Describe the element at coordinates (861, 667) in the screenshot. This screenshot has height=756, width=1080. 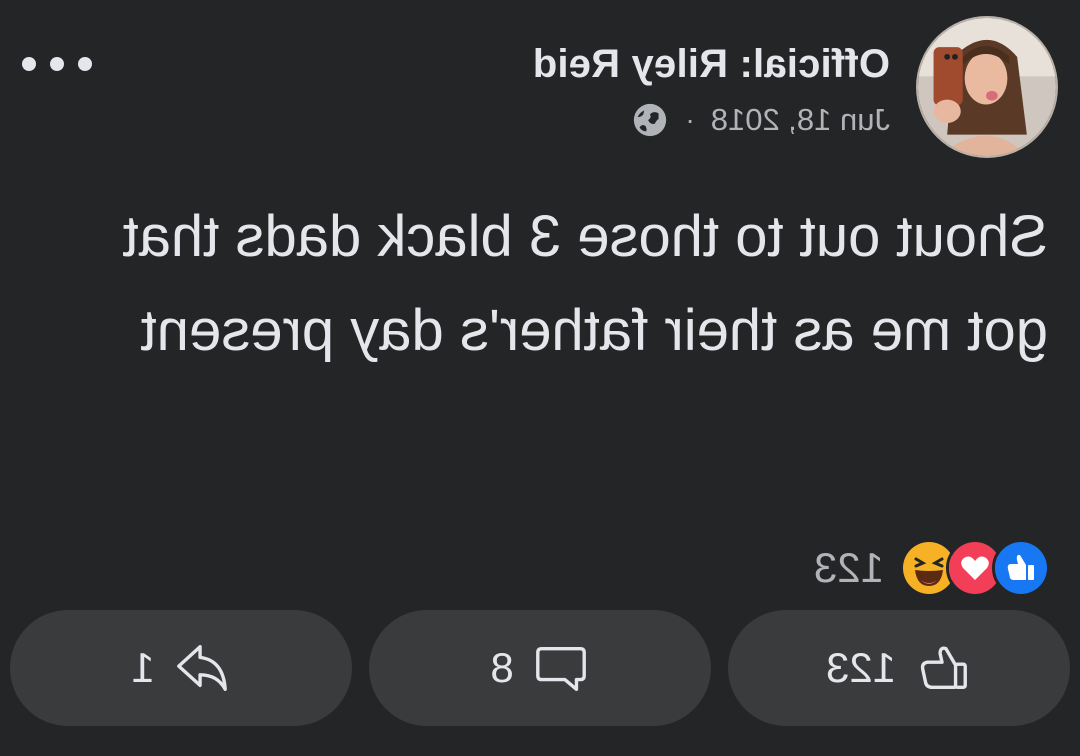
I see `like-count: 123` at that location.